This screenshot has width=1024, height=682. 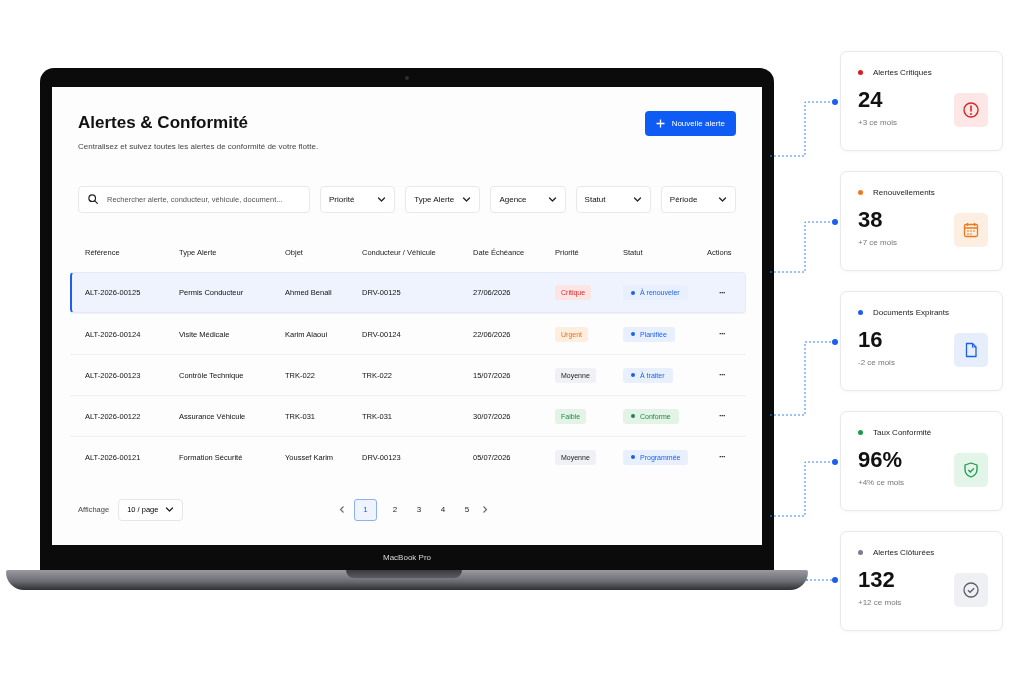 I want to click on camera, so click(x=407, y=78).